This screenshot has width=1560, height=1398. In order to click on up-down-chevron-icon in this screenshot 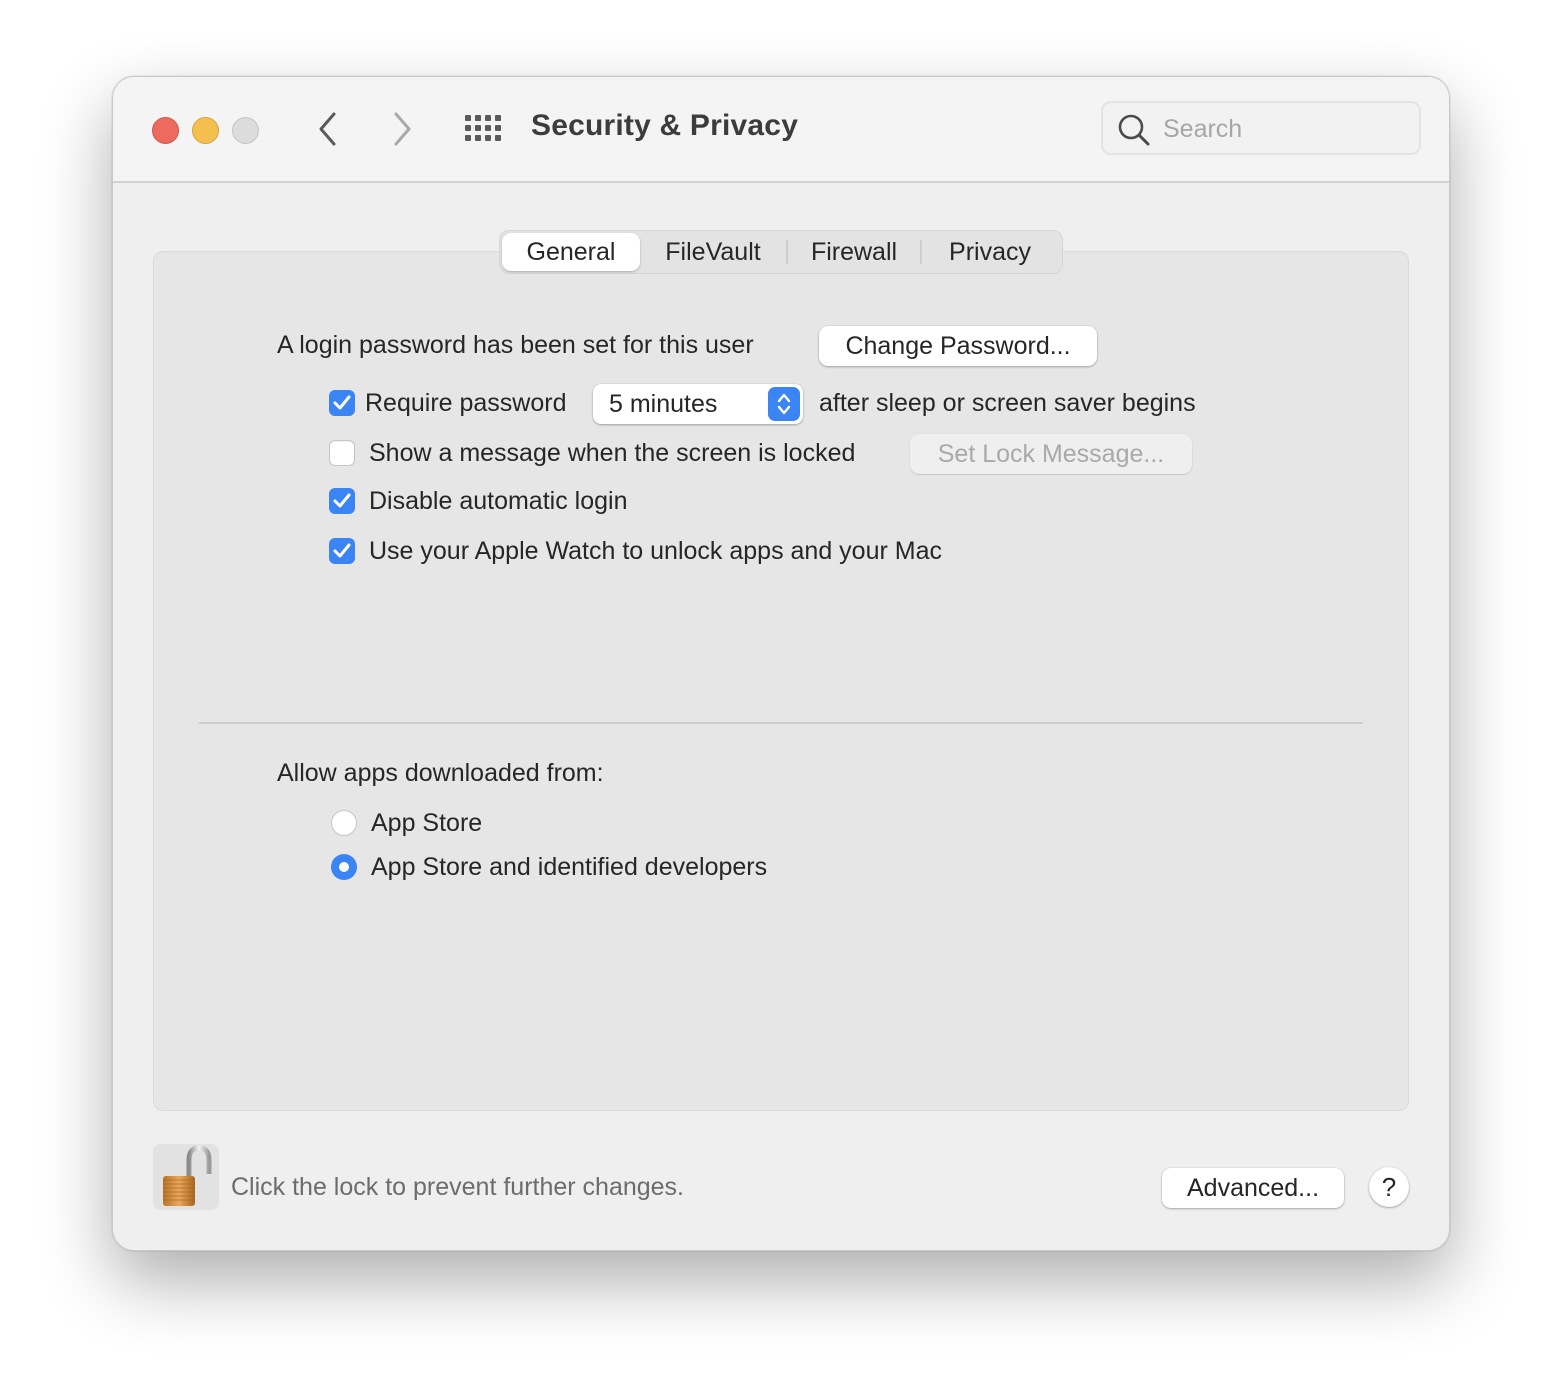, I will do `click(784, 404)`.